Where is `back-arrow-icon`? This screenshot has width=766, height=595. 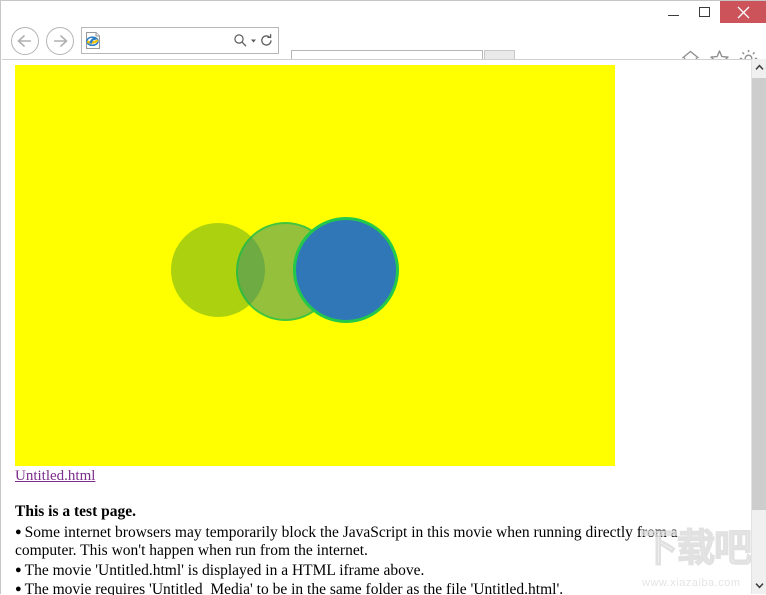 back-arrow-icon is located at coordinates (24, 41).